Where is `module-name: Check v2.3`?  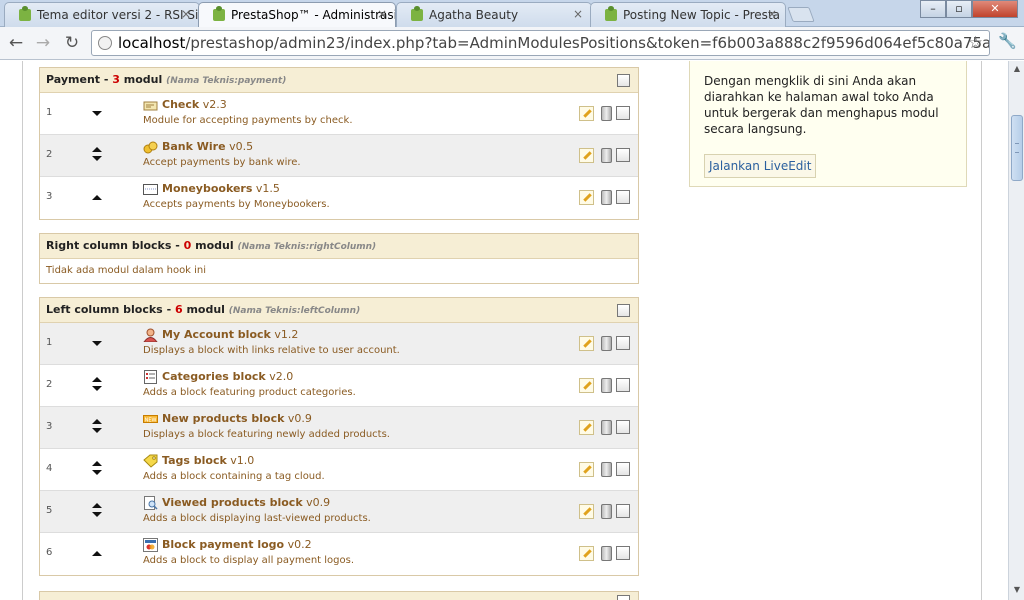 module-name: Check v2.3 is located at coordinates (194, 104).